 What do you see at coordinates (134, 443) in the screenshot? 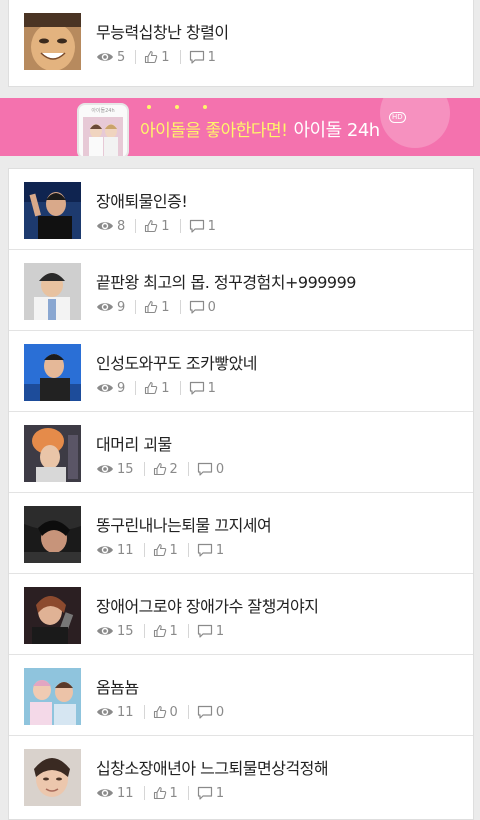
I see `post-title: 대머리 괴물` at bounding box center [134, 443].